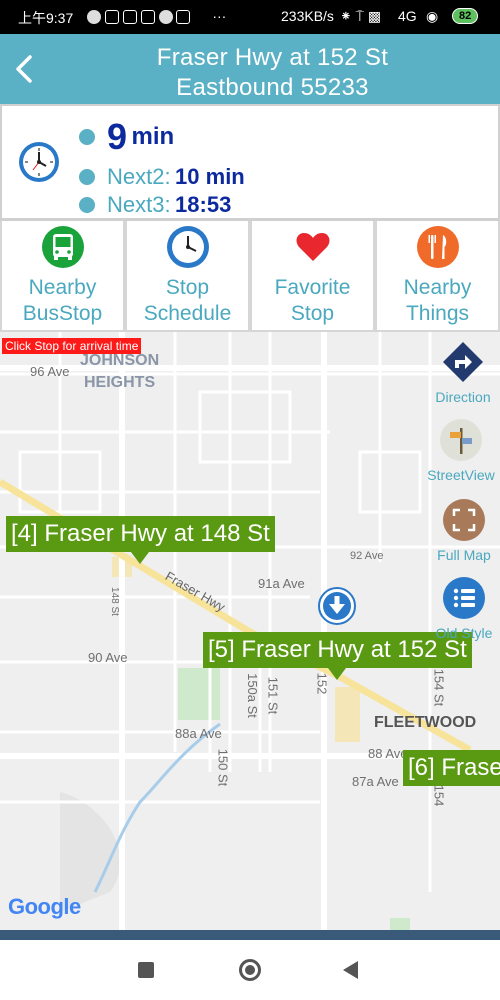  I want to click on notification-chat-icon, so click(165, 17).